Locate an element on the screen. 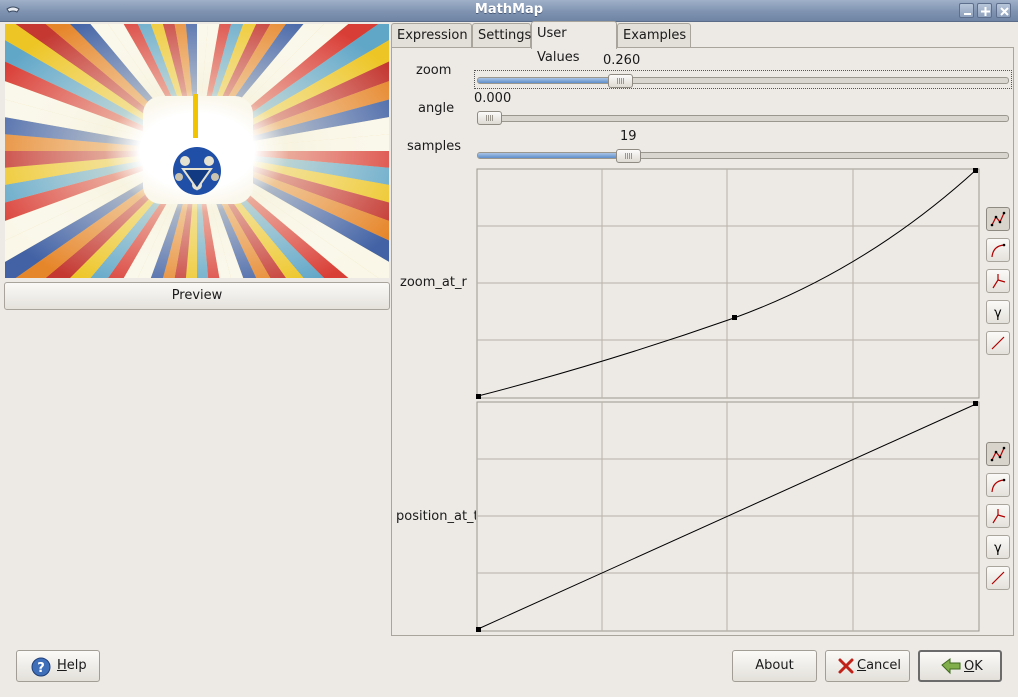 This screenshot has height=697, width=1018. maximize-icon is located at coordinates (985, 11).